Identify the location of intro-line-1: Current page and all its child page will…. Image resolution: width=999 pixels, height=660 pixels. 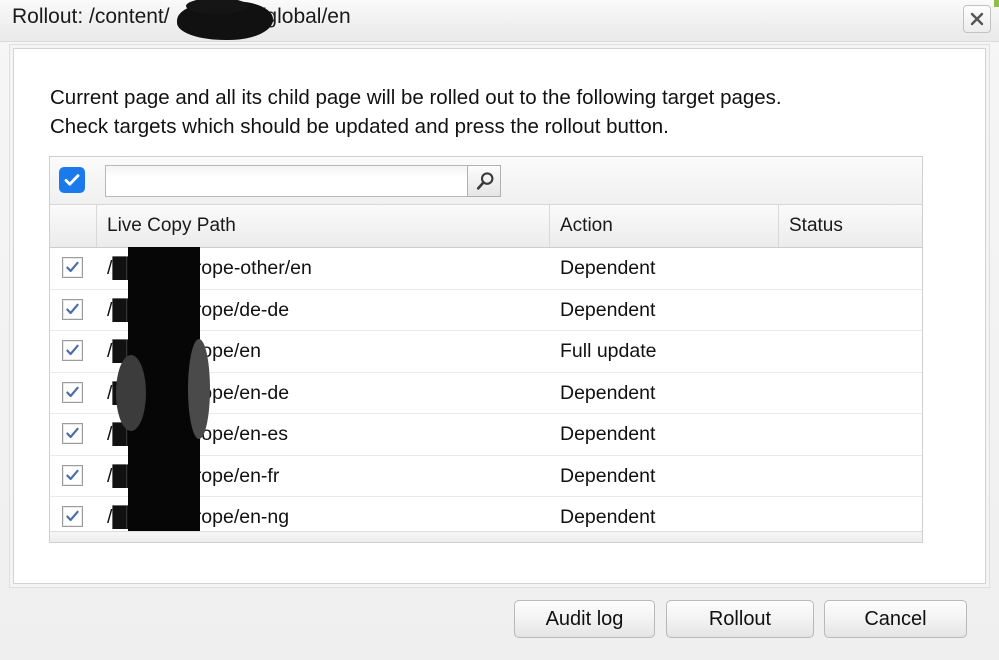
(416, 97).